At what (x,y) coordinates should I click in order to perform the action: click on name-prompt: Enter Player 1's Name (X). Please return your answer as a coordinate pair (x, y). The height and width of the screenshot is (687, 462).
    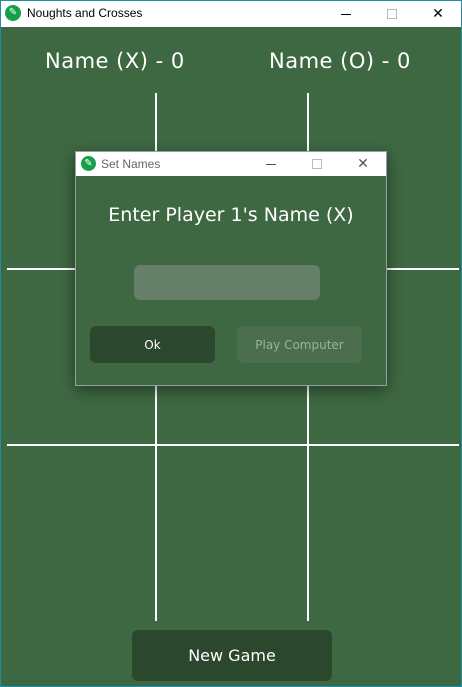
    Looking at the image, I should click on (231, 215).